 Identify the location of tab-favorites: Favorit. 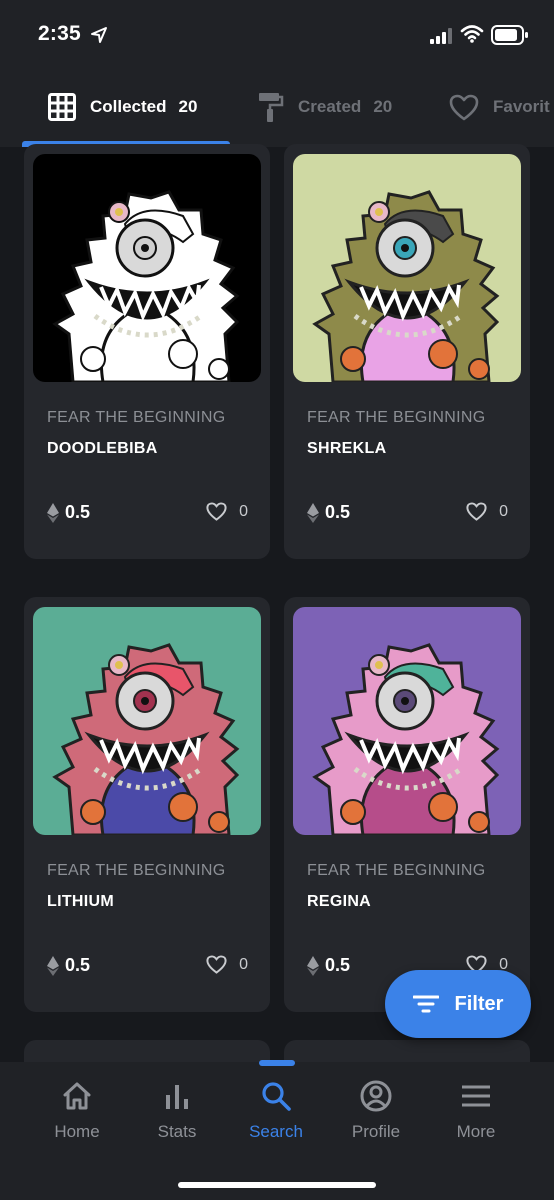
(499, 107).